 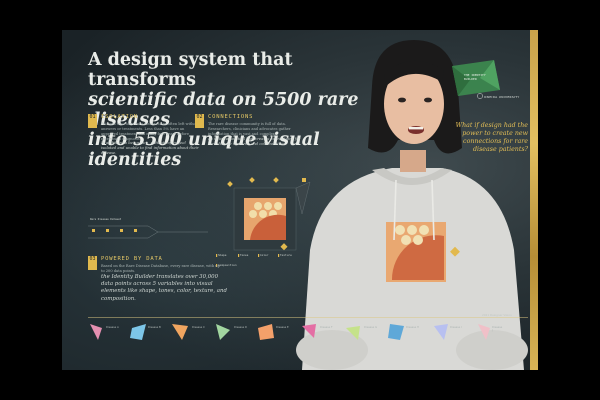 I want to click on logo-title: THE IDENTITY BUILDER, so click(x=475, y=77).